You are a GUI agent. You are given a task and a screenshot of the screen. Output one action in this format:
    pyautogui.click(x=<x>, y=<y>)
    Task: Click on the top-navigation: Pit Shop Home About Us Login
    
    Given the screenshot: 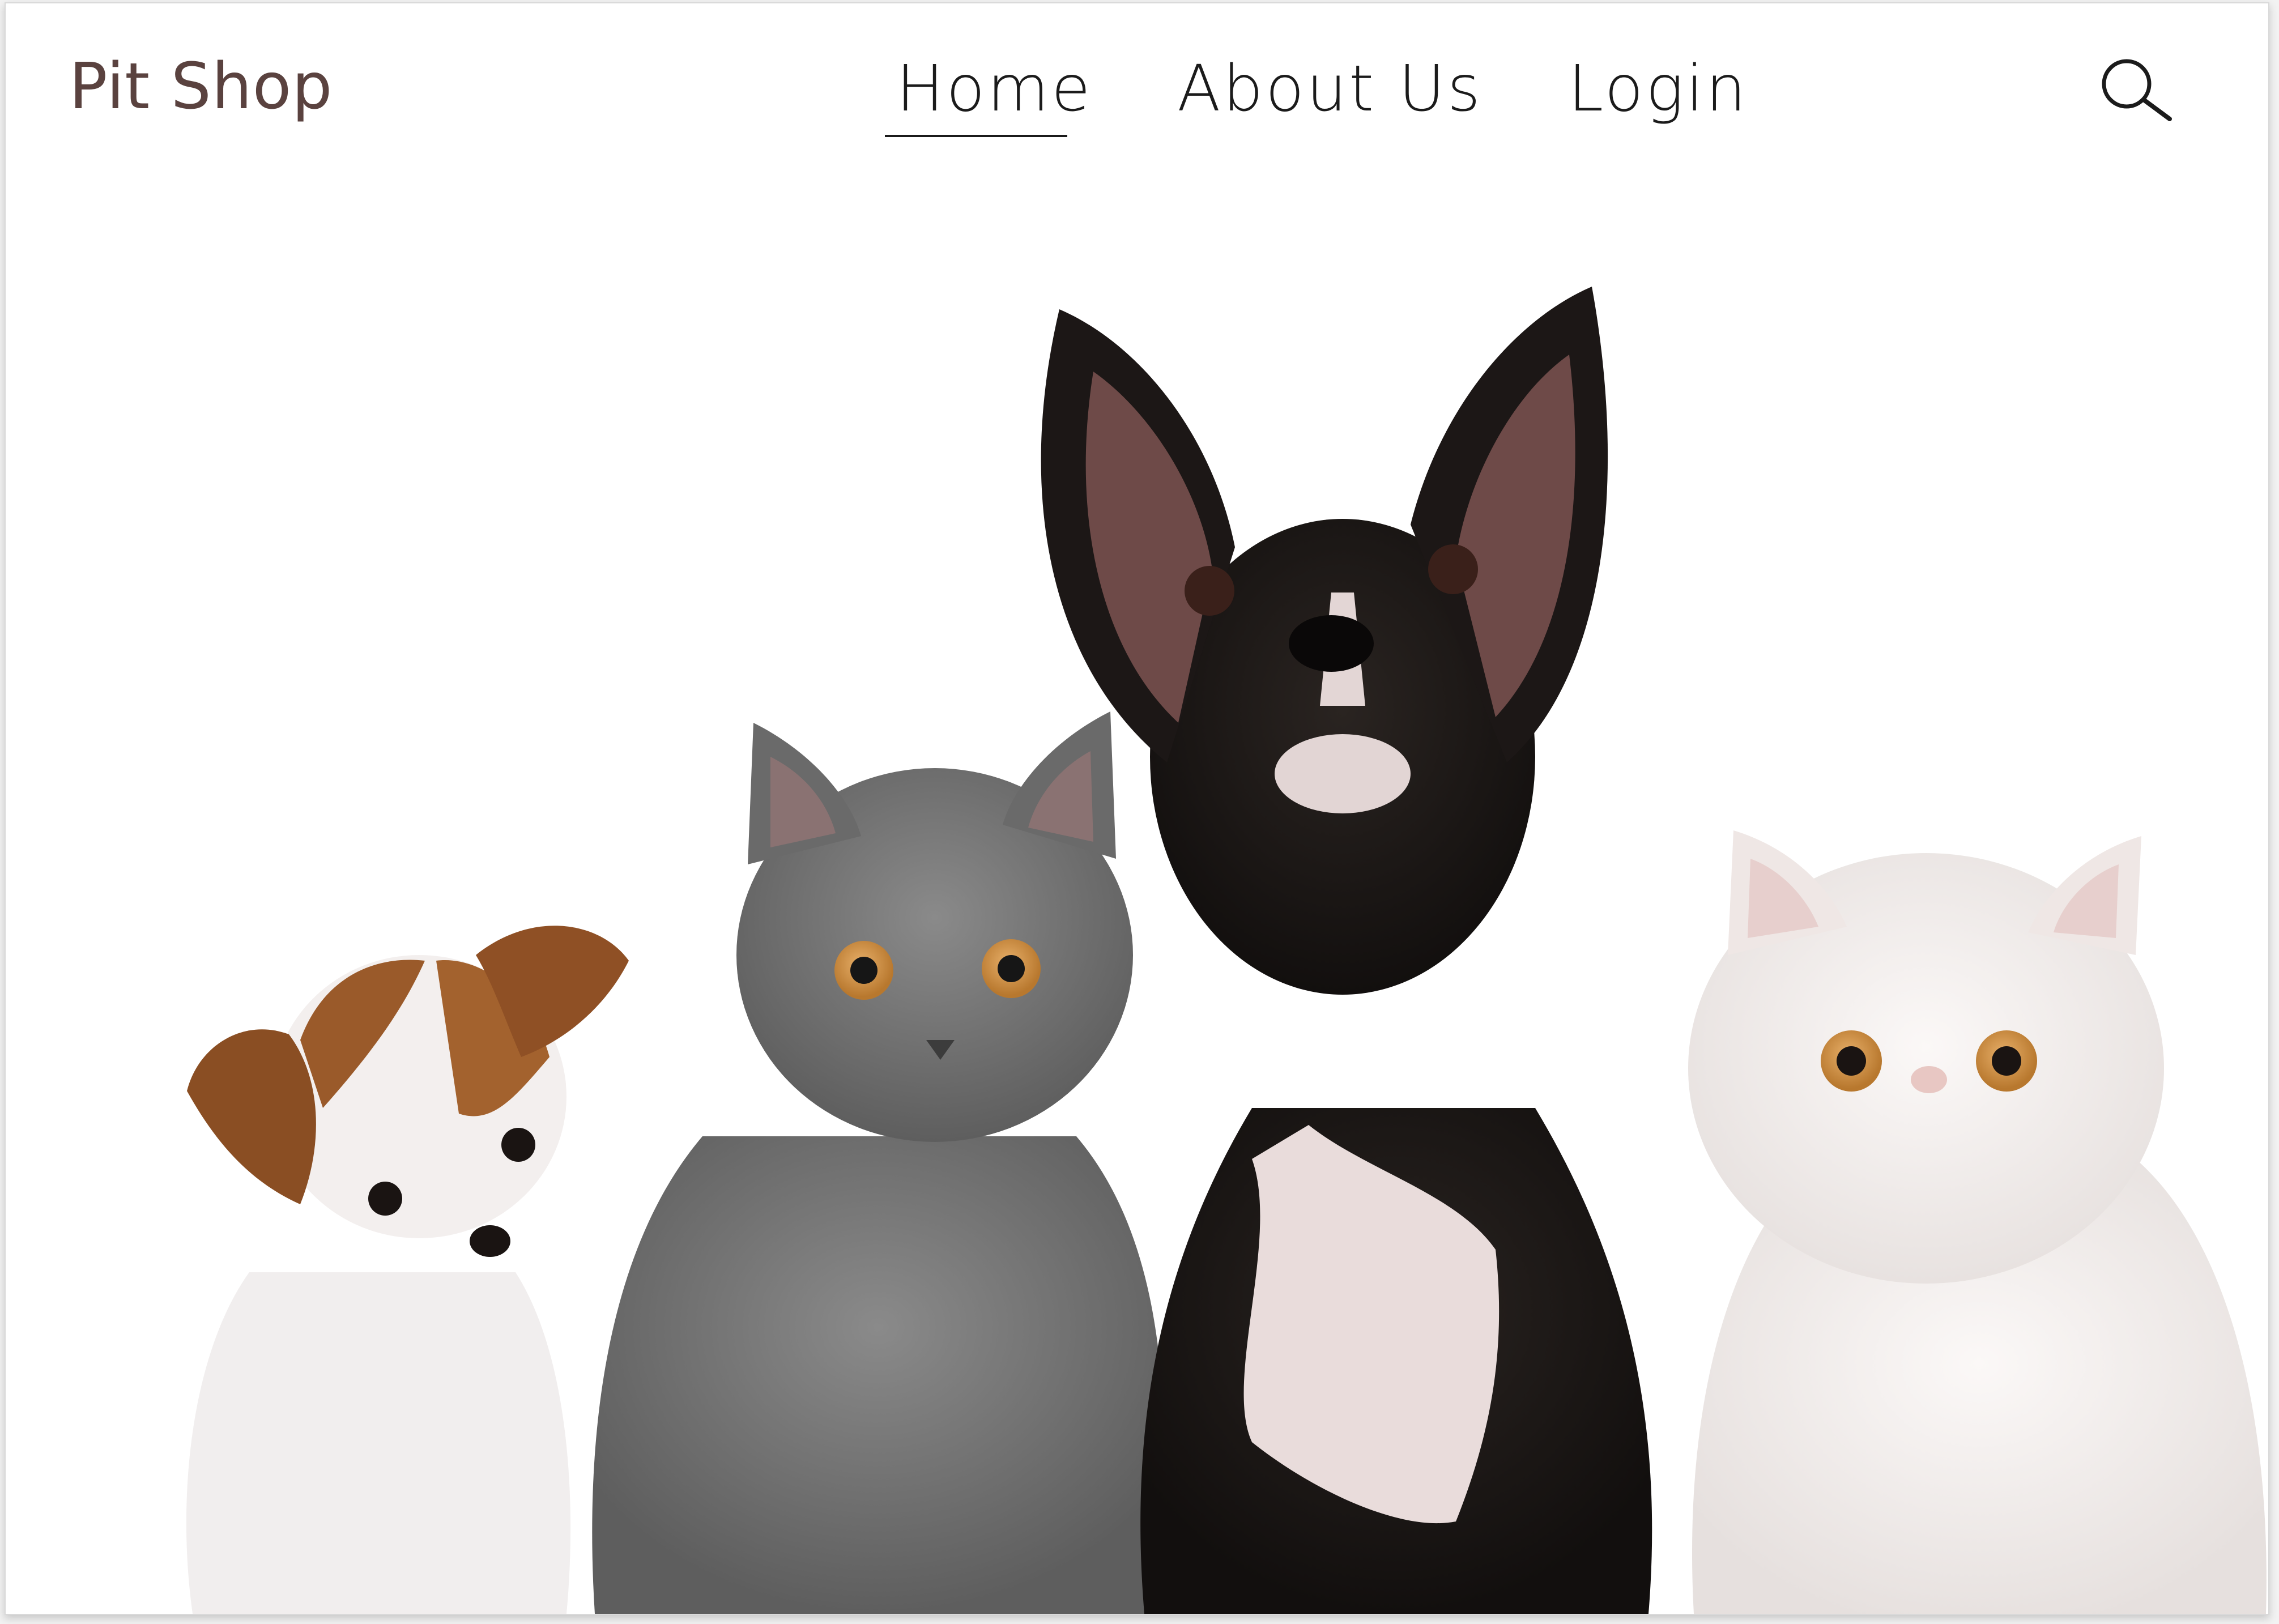 What is the action you would take?
    pyautogui.click(x=1137, y=88)
    